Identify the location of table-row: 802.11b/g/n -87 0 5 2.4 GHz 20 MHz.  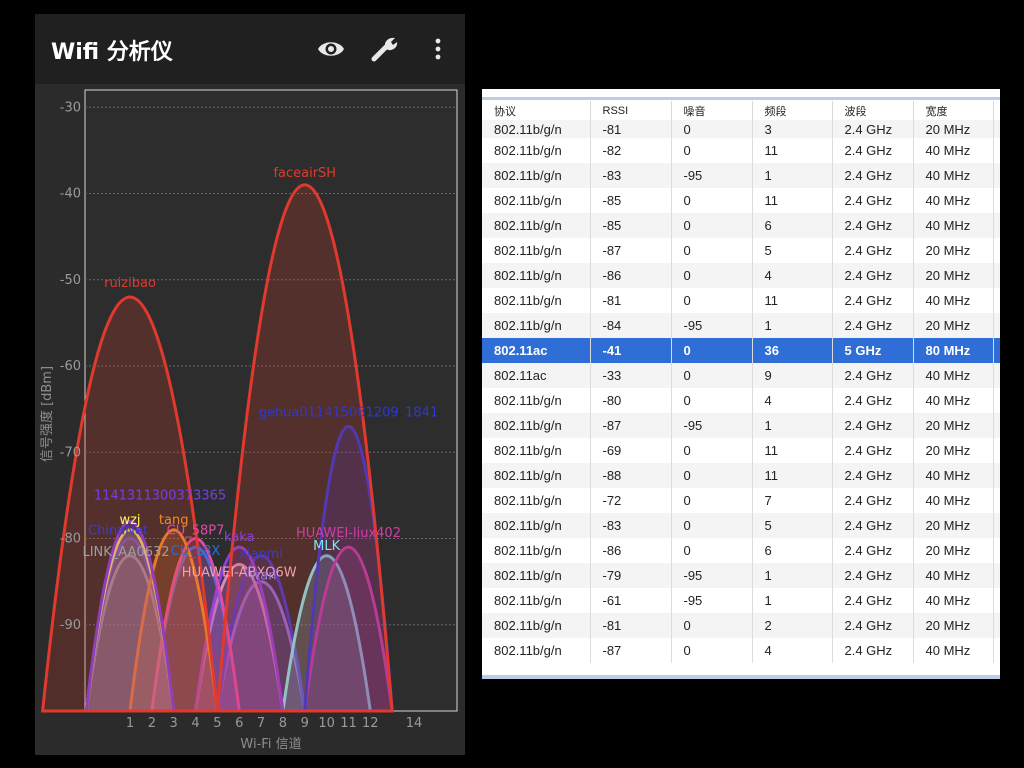
(741, 250).